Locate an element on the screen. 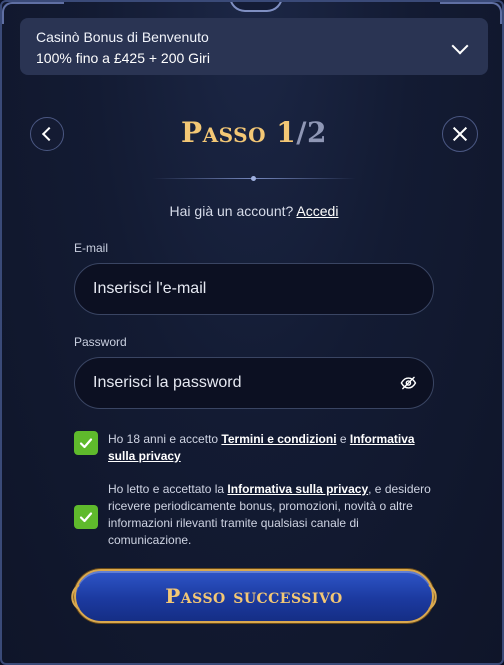 The height and width of the screenshot is (665, 504). eye-off-icon is located at coordinates (408, 383).